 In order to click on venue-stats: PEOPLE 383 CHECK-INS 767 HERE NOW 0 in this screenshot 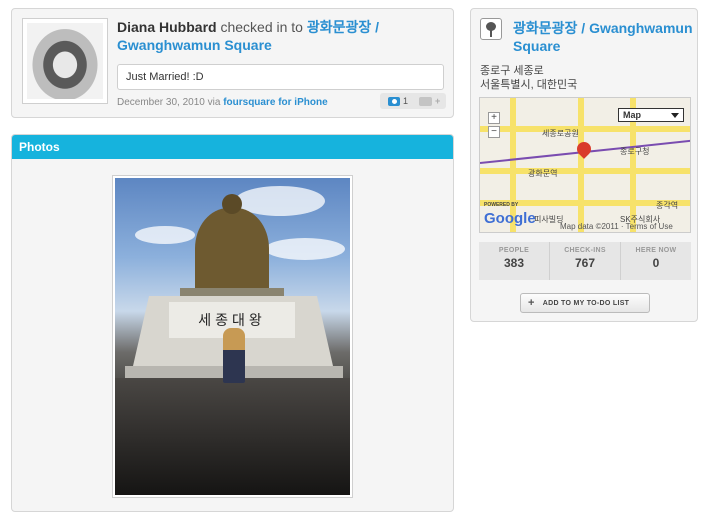, I will do `click(585, 261)`.